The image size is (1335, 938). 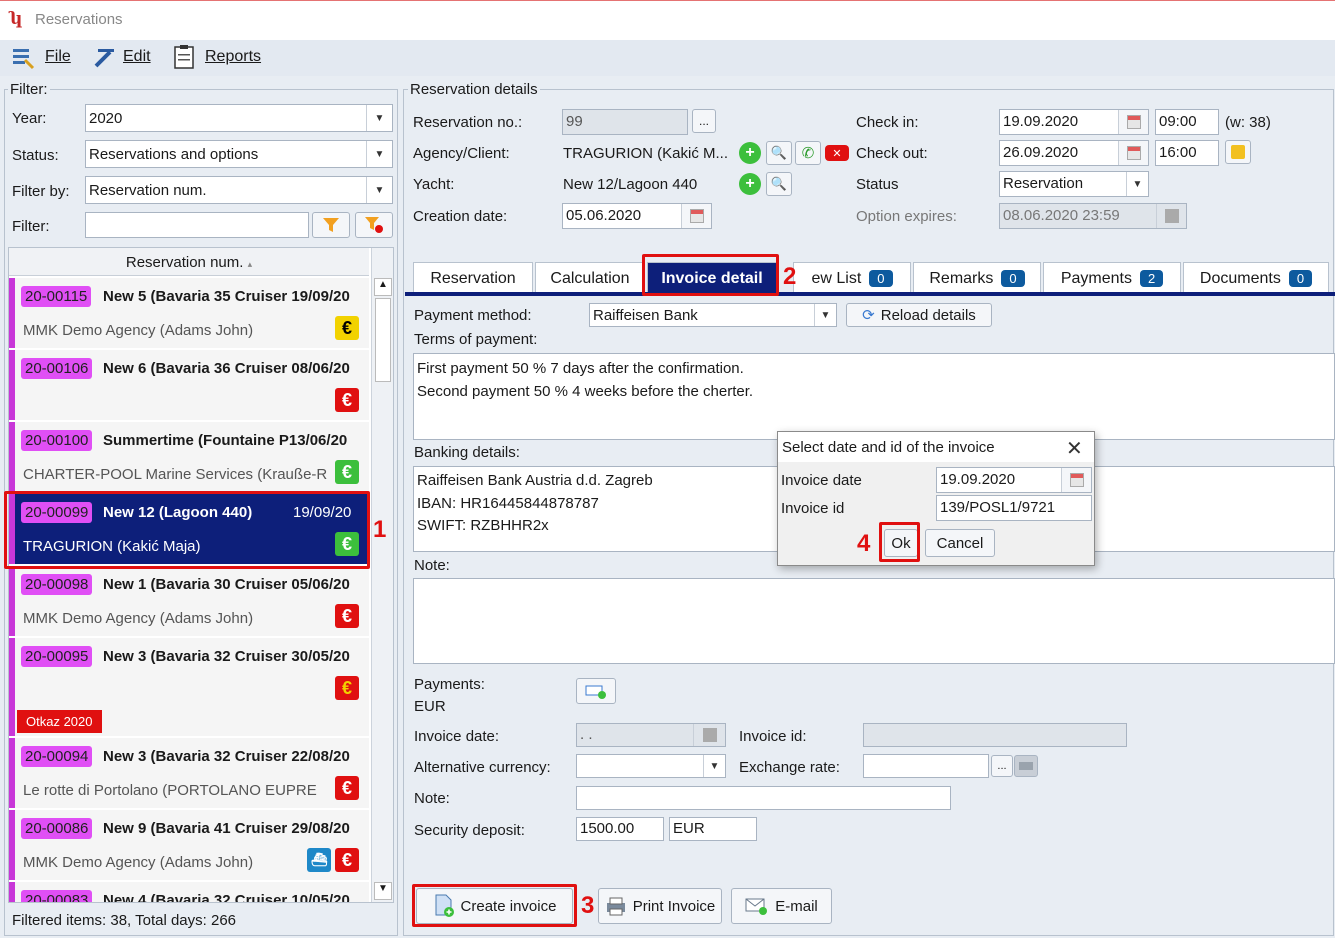 I want to click on annotation-3: 3, so click(x=588, y=905).